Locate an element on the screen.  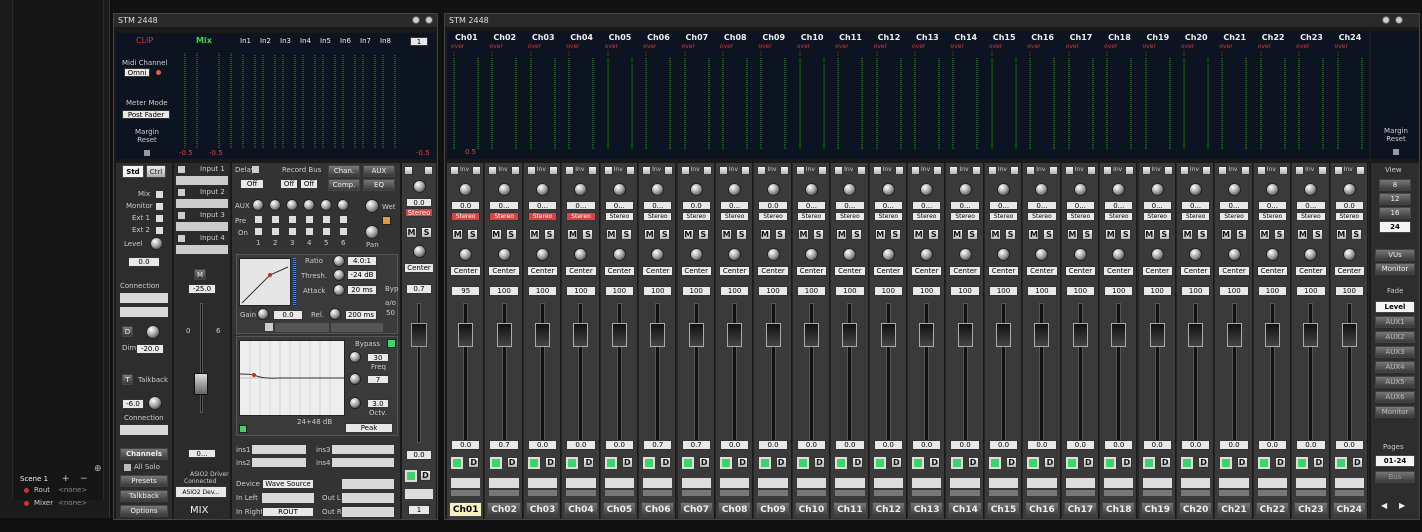
solo-button-15: S is located at coordinates (1011, 234).